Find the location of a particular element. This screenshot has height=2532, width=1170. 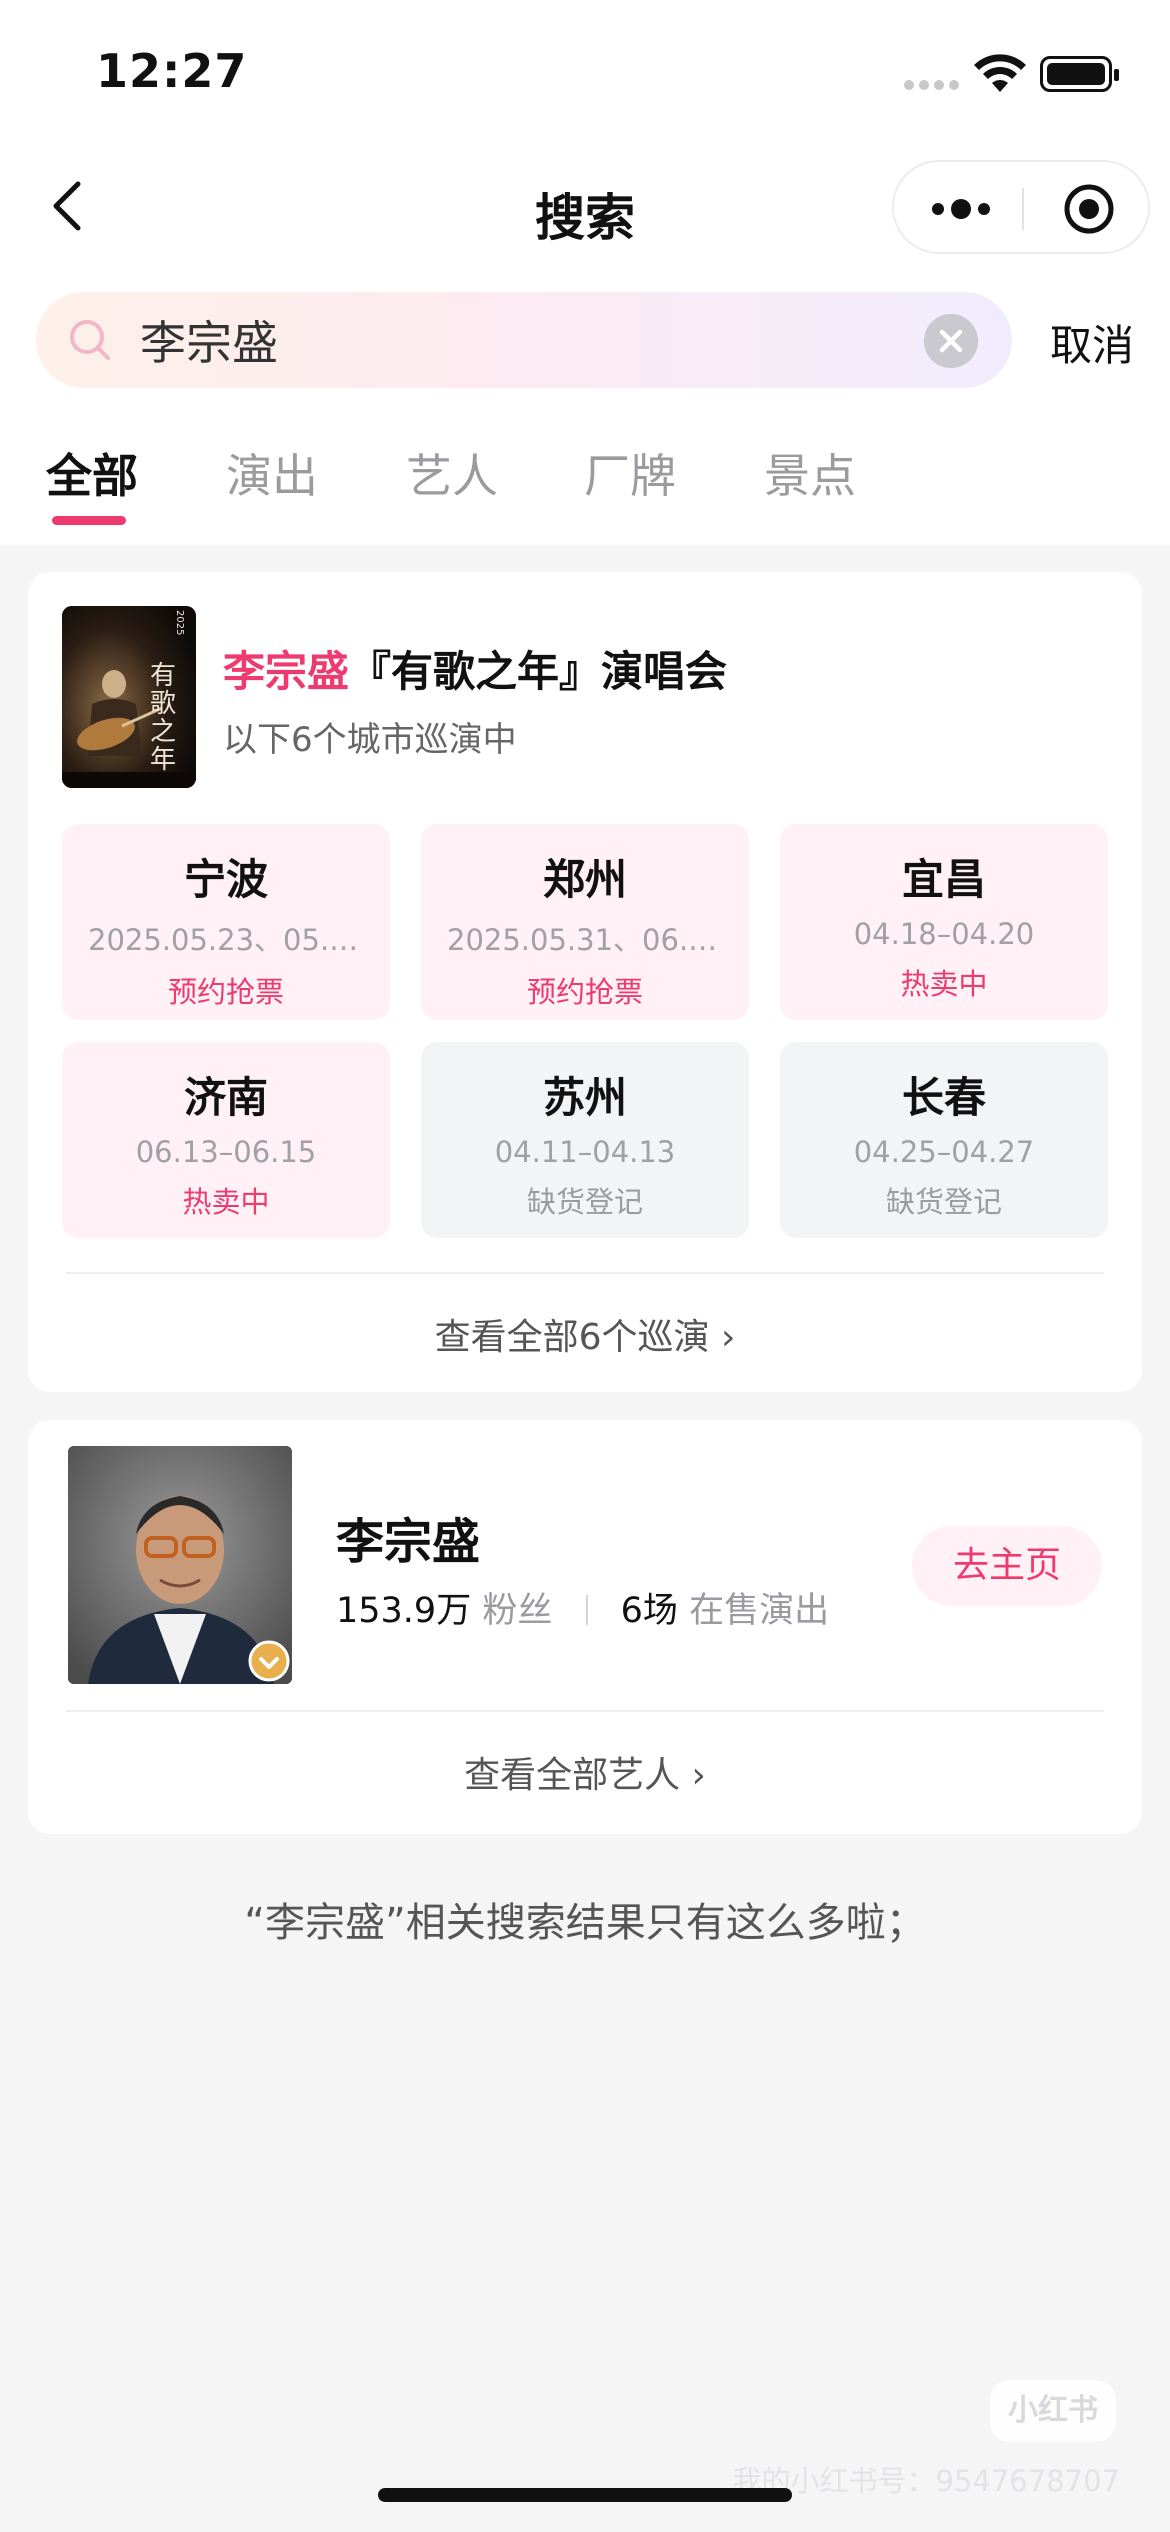

show-title: 李宗盛『有歌之年』演唱会 is located at coordinates (475, 668).